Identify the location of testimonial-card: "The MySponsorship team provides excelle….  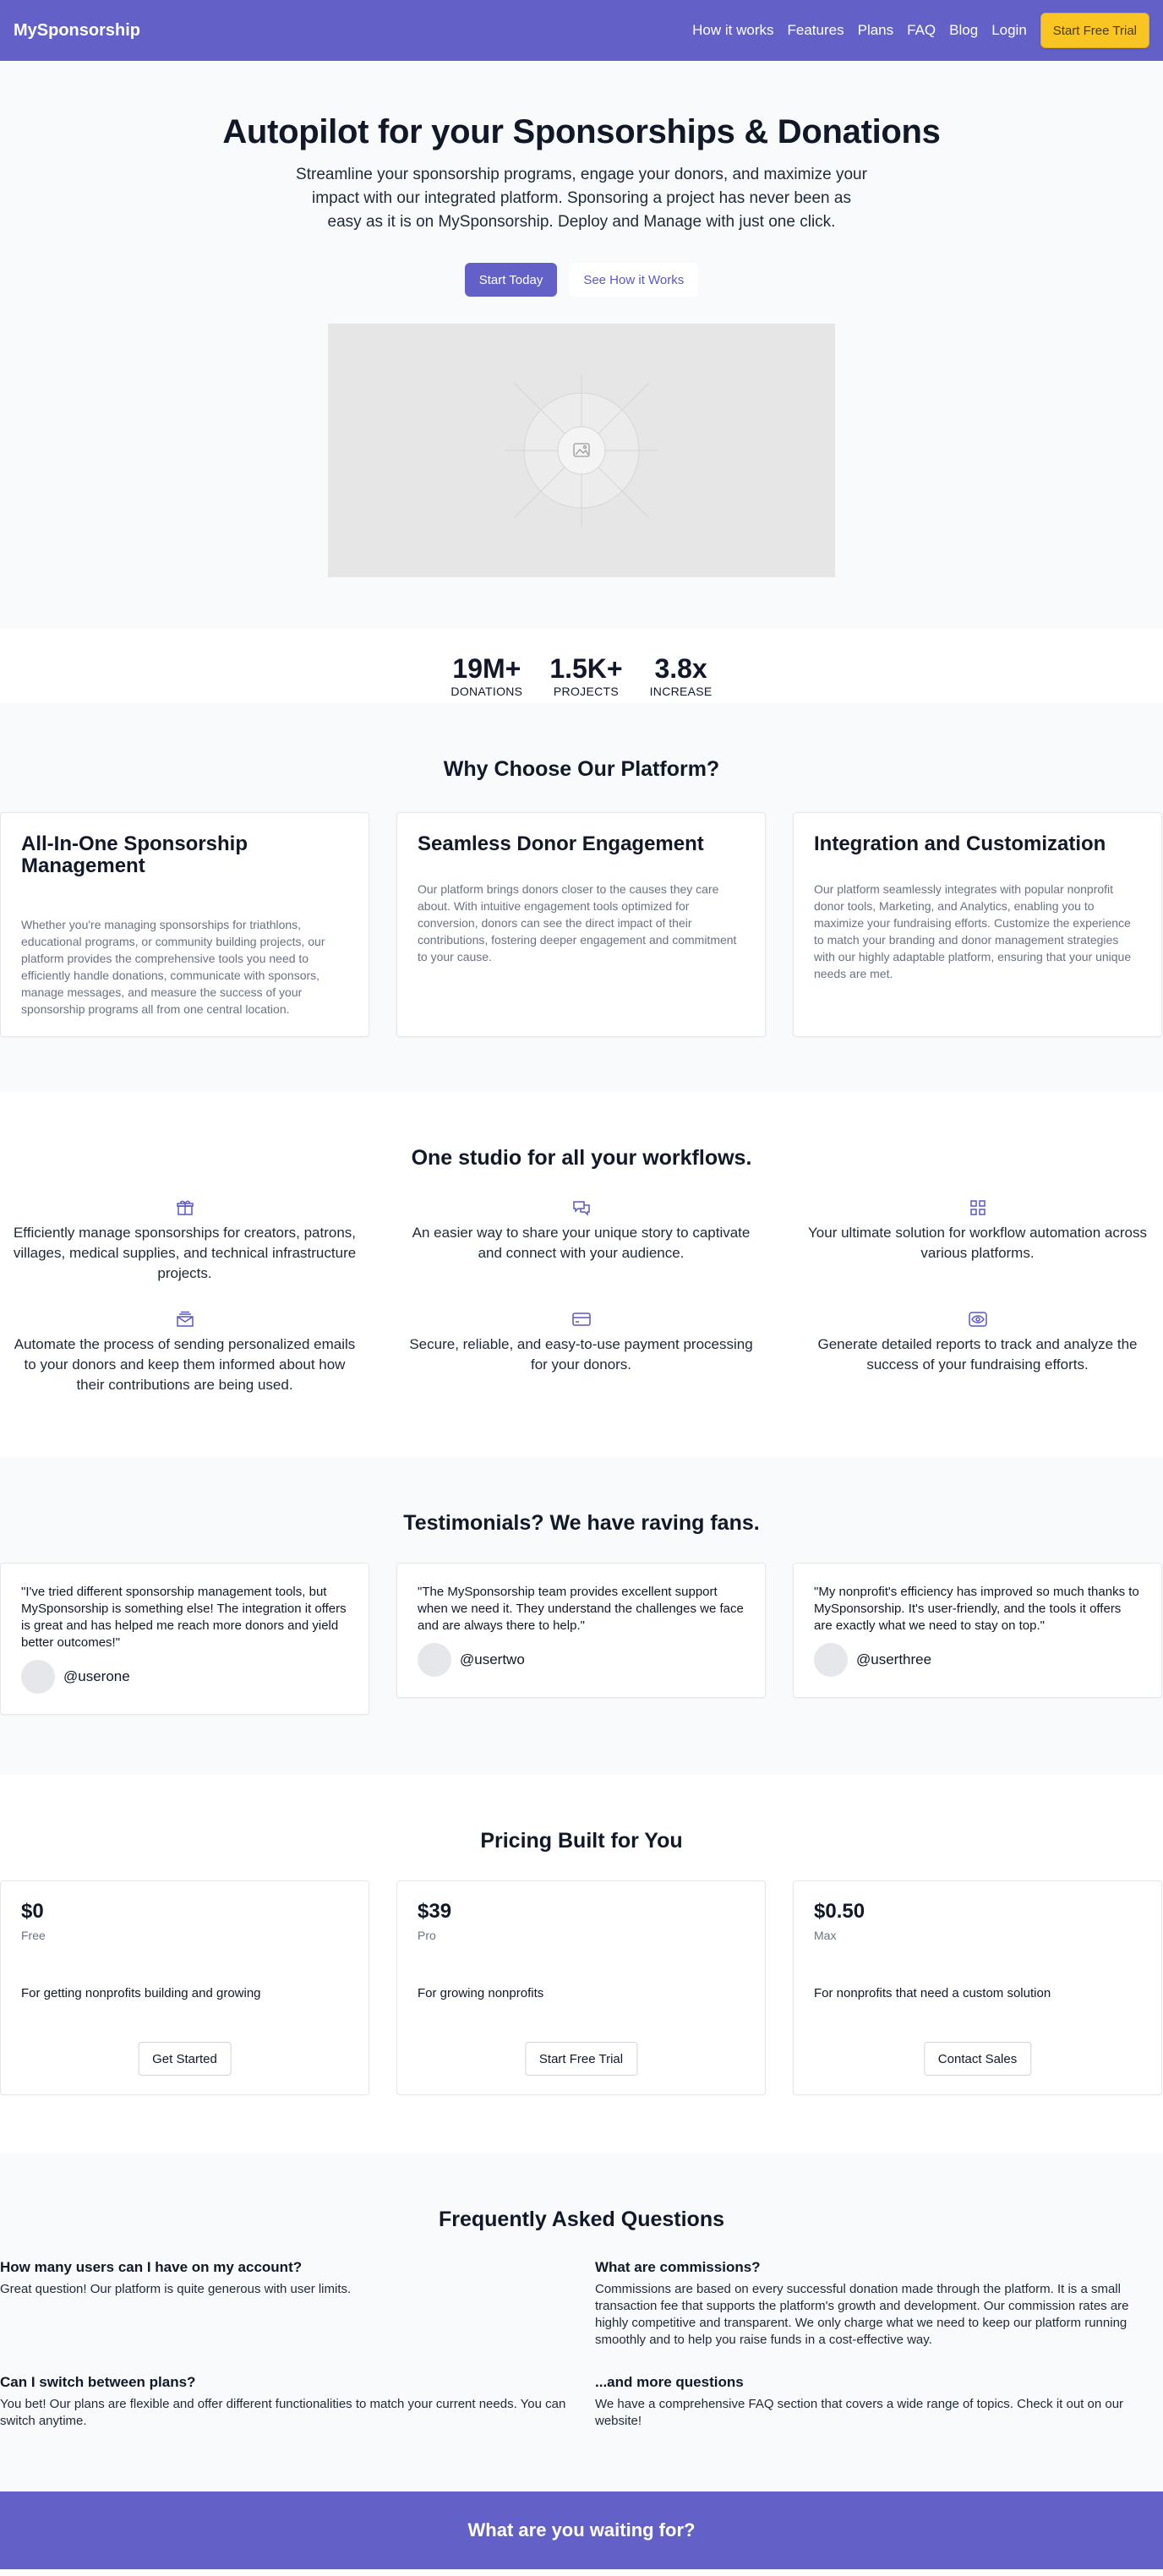
(581, 1630).